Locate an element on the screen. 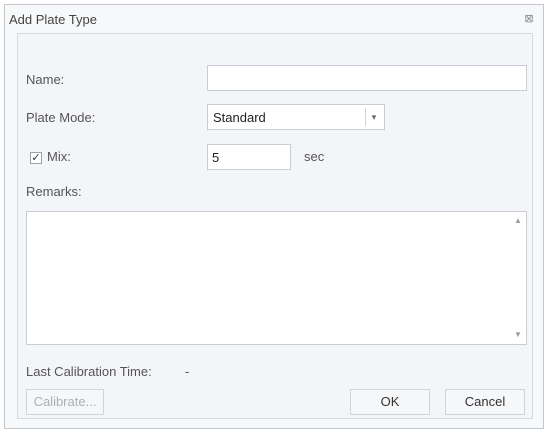 The width and height of the screenshot is (550, 435). close-icon: ⊠ is located at coordinates (529, 19).